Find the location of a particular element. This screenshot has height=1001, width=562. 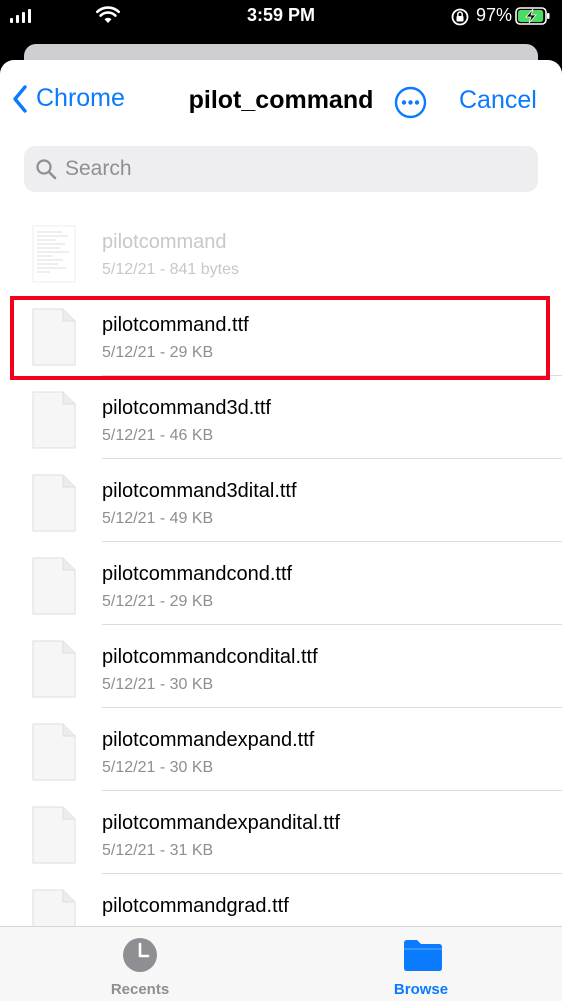

search-bar is located at coordinates (281, 169).